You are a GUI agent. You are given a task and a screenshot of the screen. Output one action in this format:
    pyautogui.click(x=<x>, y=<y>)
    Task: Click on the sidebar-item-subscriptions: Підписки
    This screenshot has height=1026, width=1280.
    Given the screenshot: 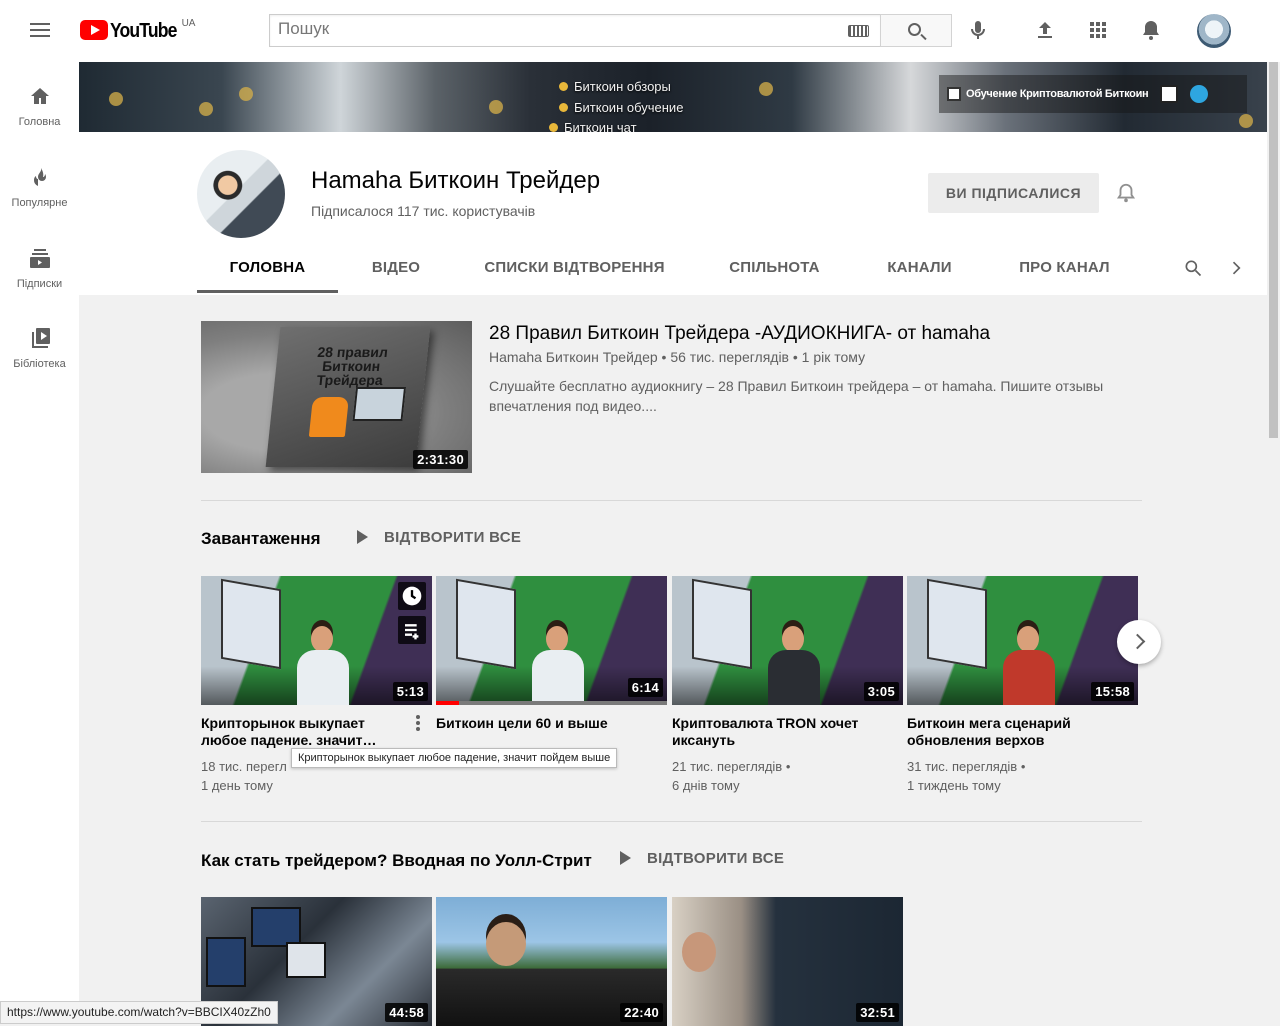 What is the action you would take?
    pyautogui.click(x=39, y=271)
    